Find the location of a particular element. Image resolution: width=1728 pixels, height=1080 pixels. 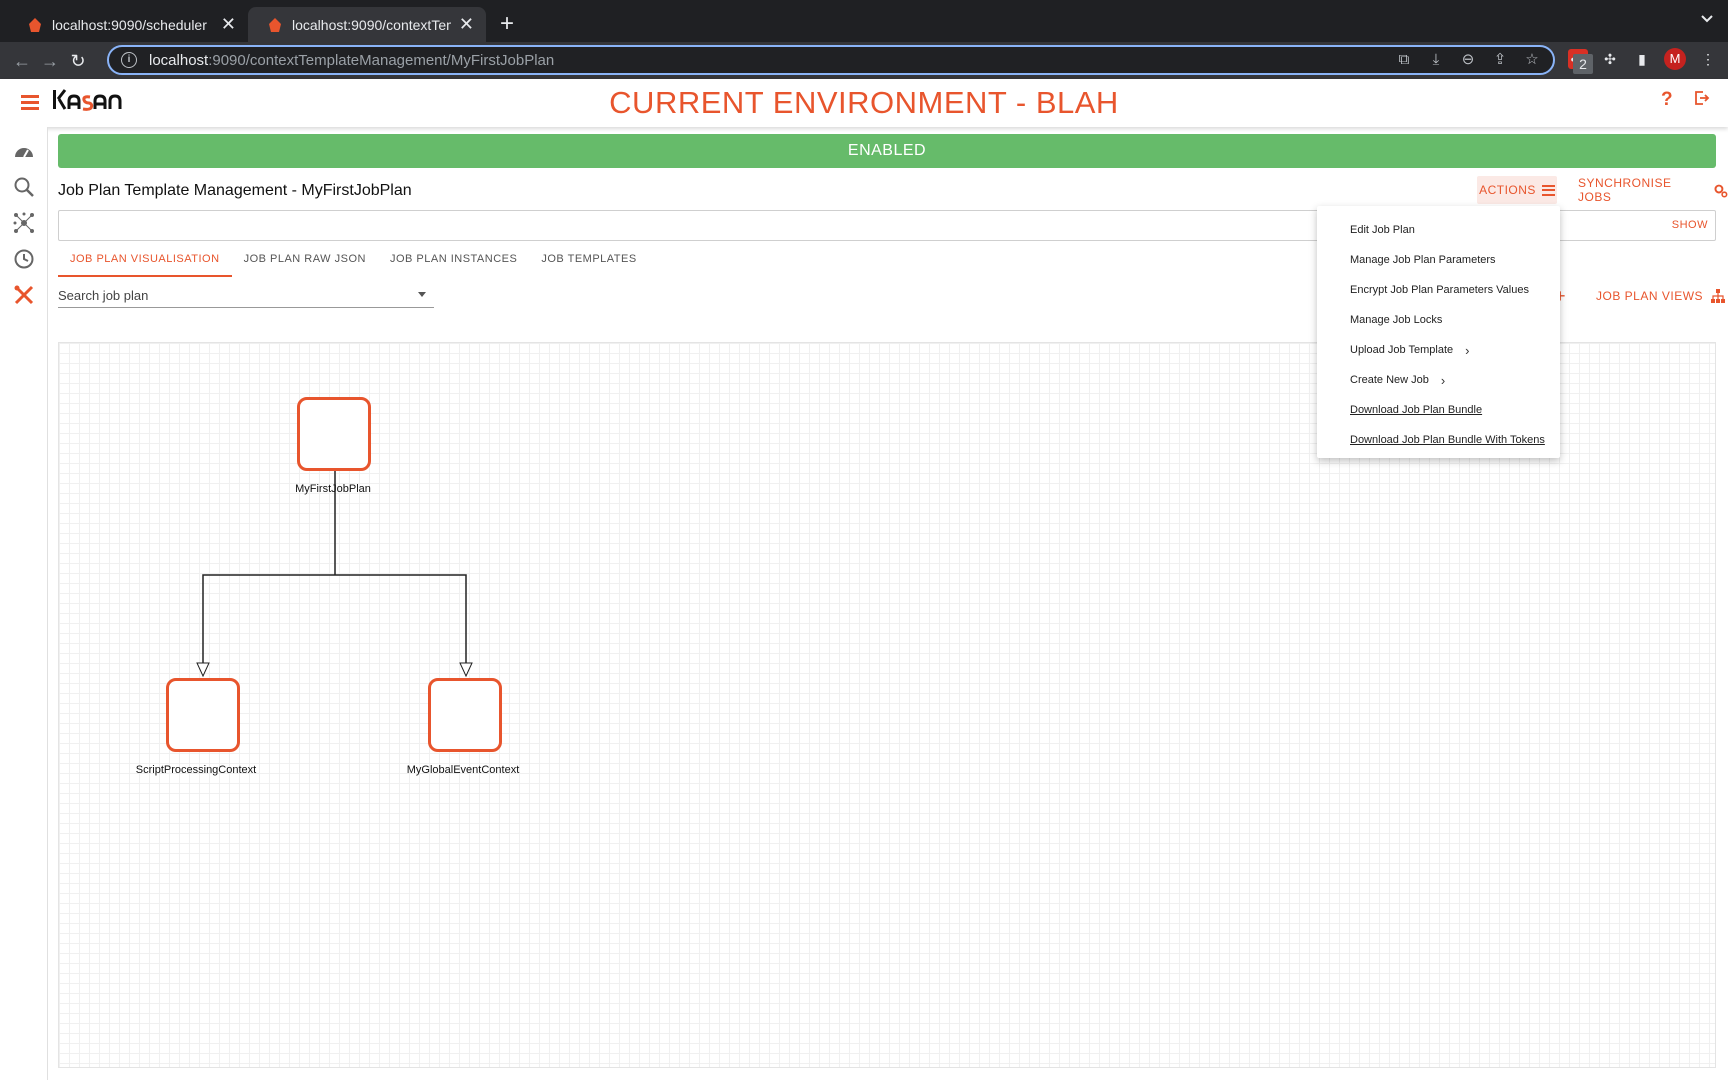

app-header: CURRENT ENVIRONMENT - BLAH ? is located at coordinates (864, 103).